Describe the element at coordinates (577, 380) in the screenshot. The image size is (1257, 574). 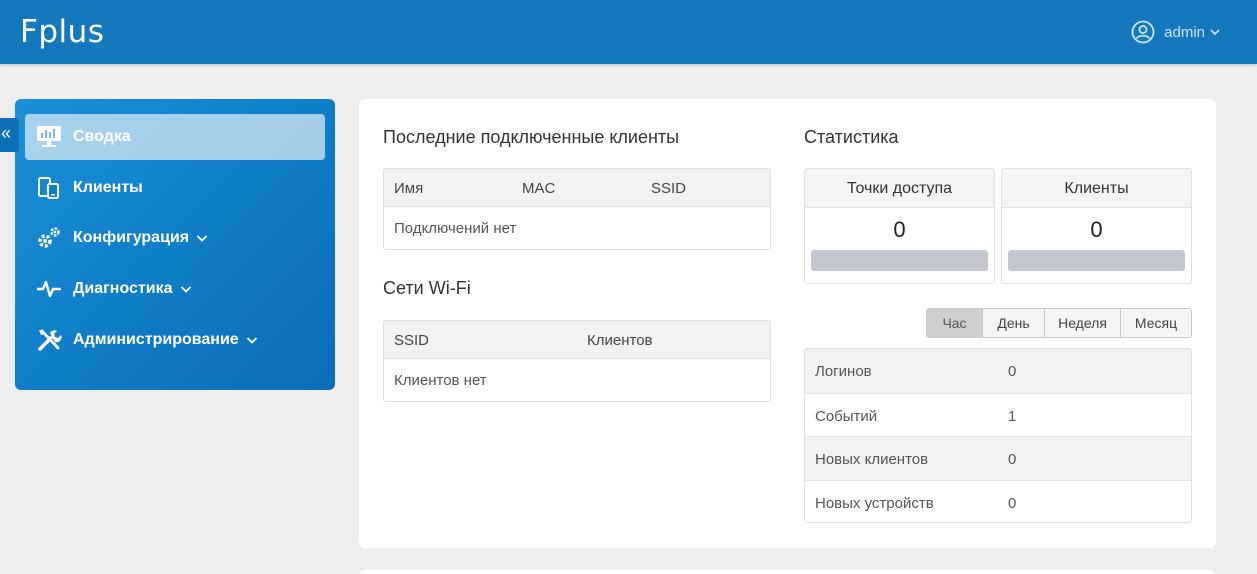
I see `table-row: Клиентов нет` at that location.